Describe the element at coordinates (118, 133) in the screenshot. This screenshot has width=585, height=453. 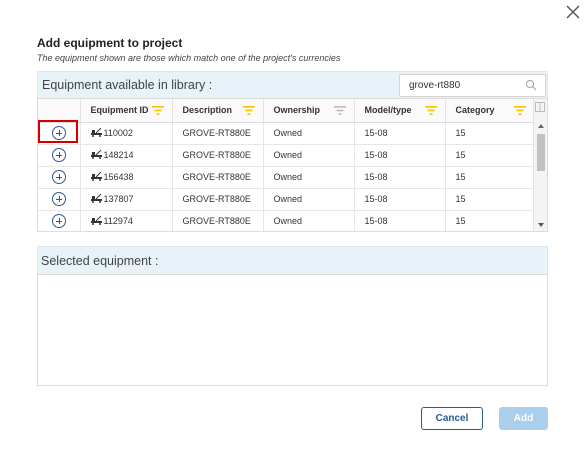
I see `equipment-id: 110002` at that location.